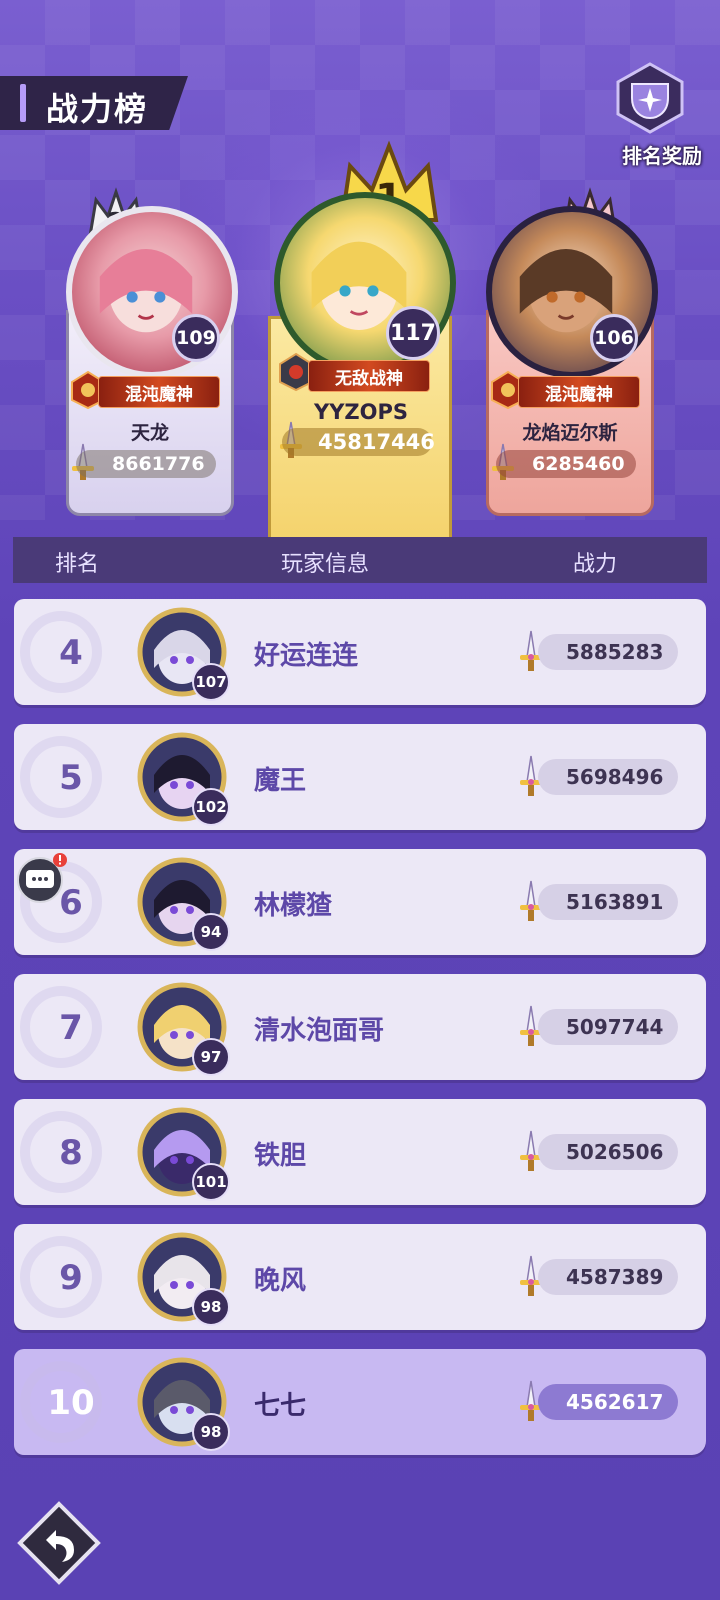 The image size is (720, 1600). I want to click on player-name: 林檬猹, so click(293, 906).